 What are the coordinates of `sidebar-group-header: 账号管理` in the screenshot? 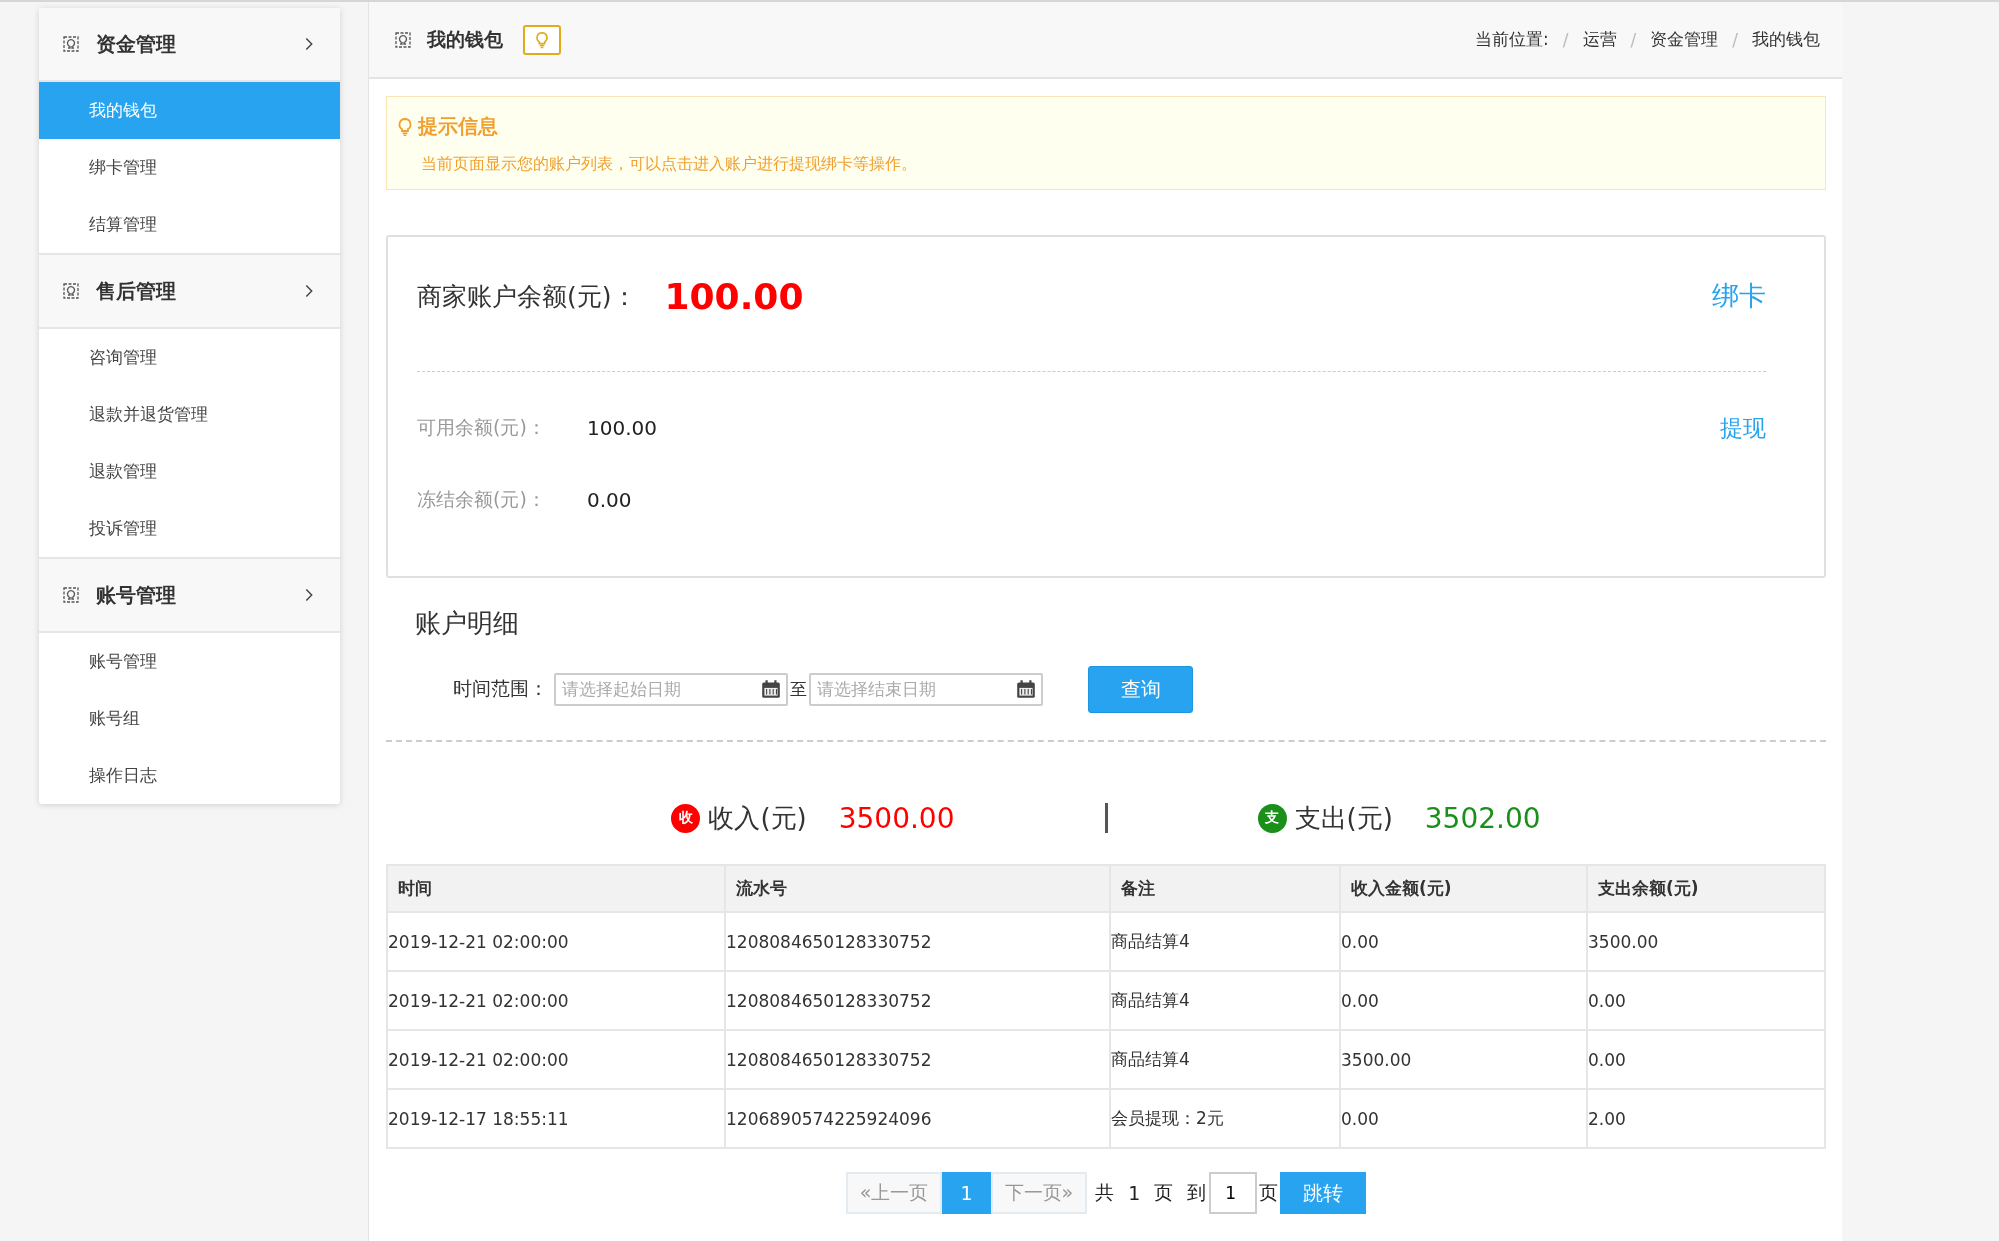 It's located at (189, 595).